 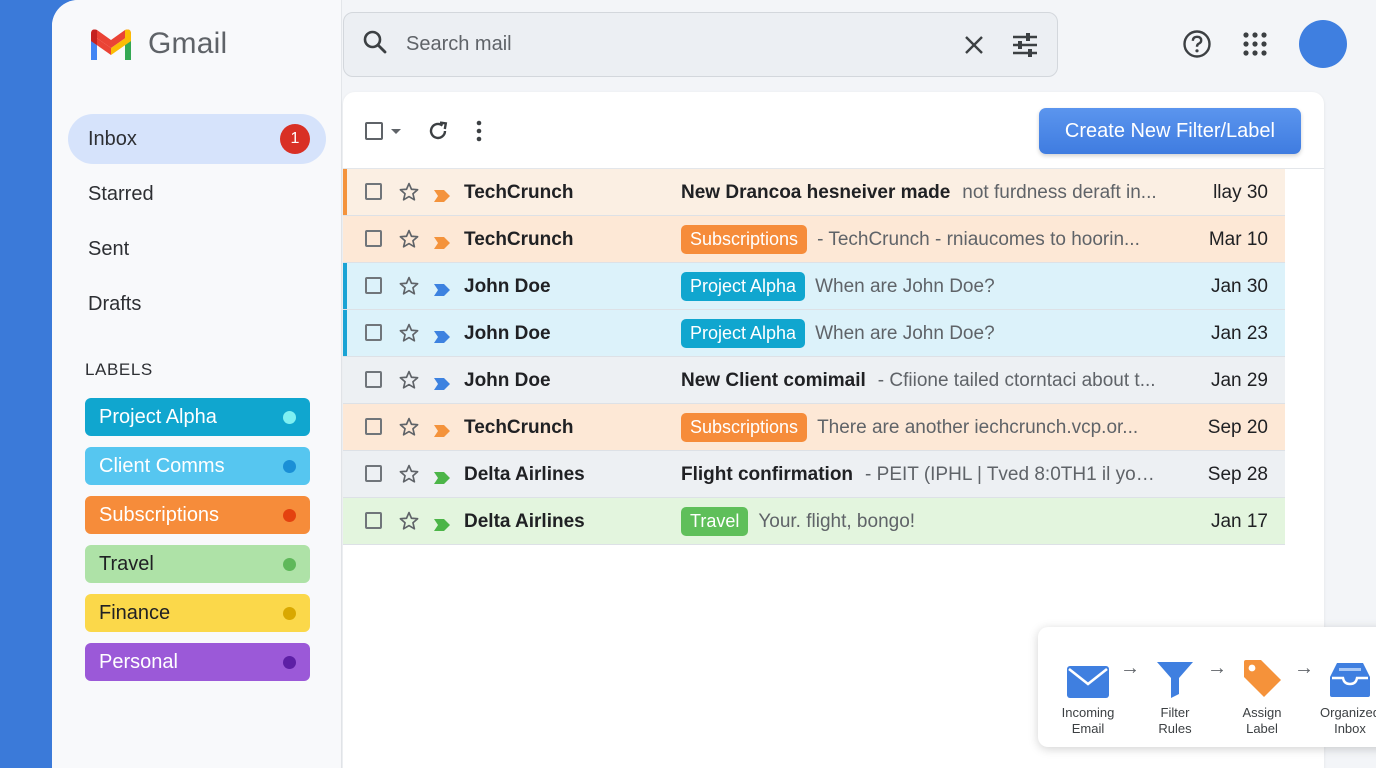 What do you see at coordinates (197, 564) in the screenshot?
I see `label-travel: Travel` at bounding box center [197, 564].